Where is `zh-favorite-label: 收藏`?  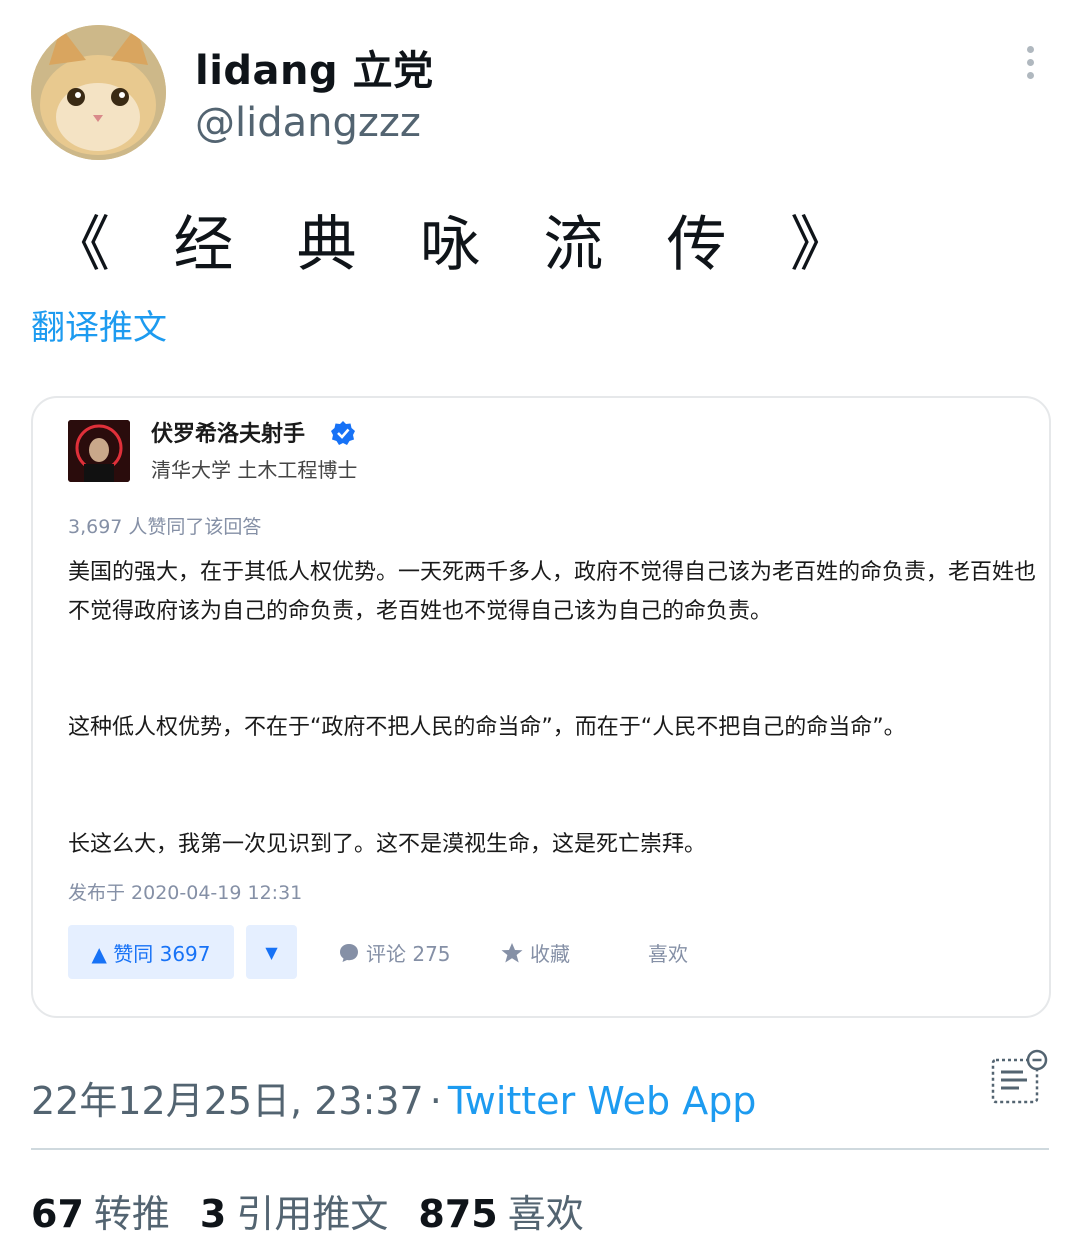
zh-favorite-label: 收藏 is located at coordinates (550, 954).